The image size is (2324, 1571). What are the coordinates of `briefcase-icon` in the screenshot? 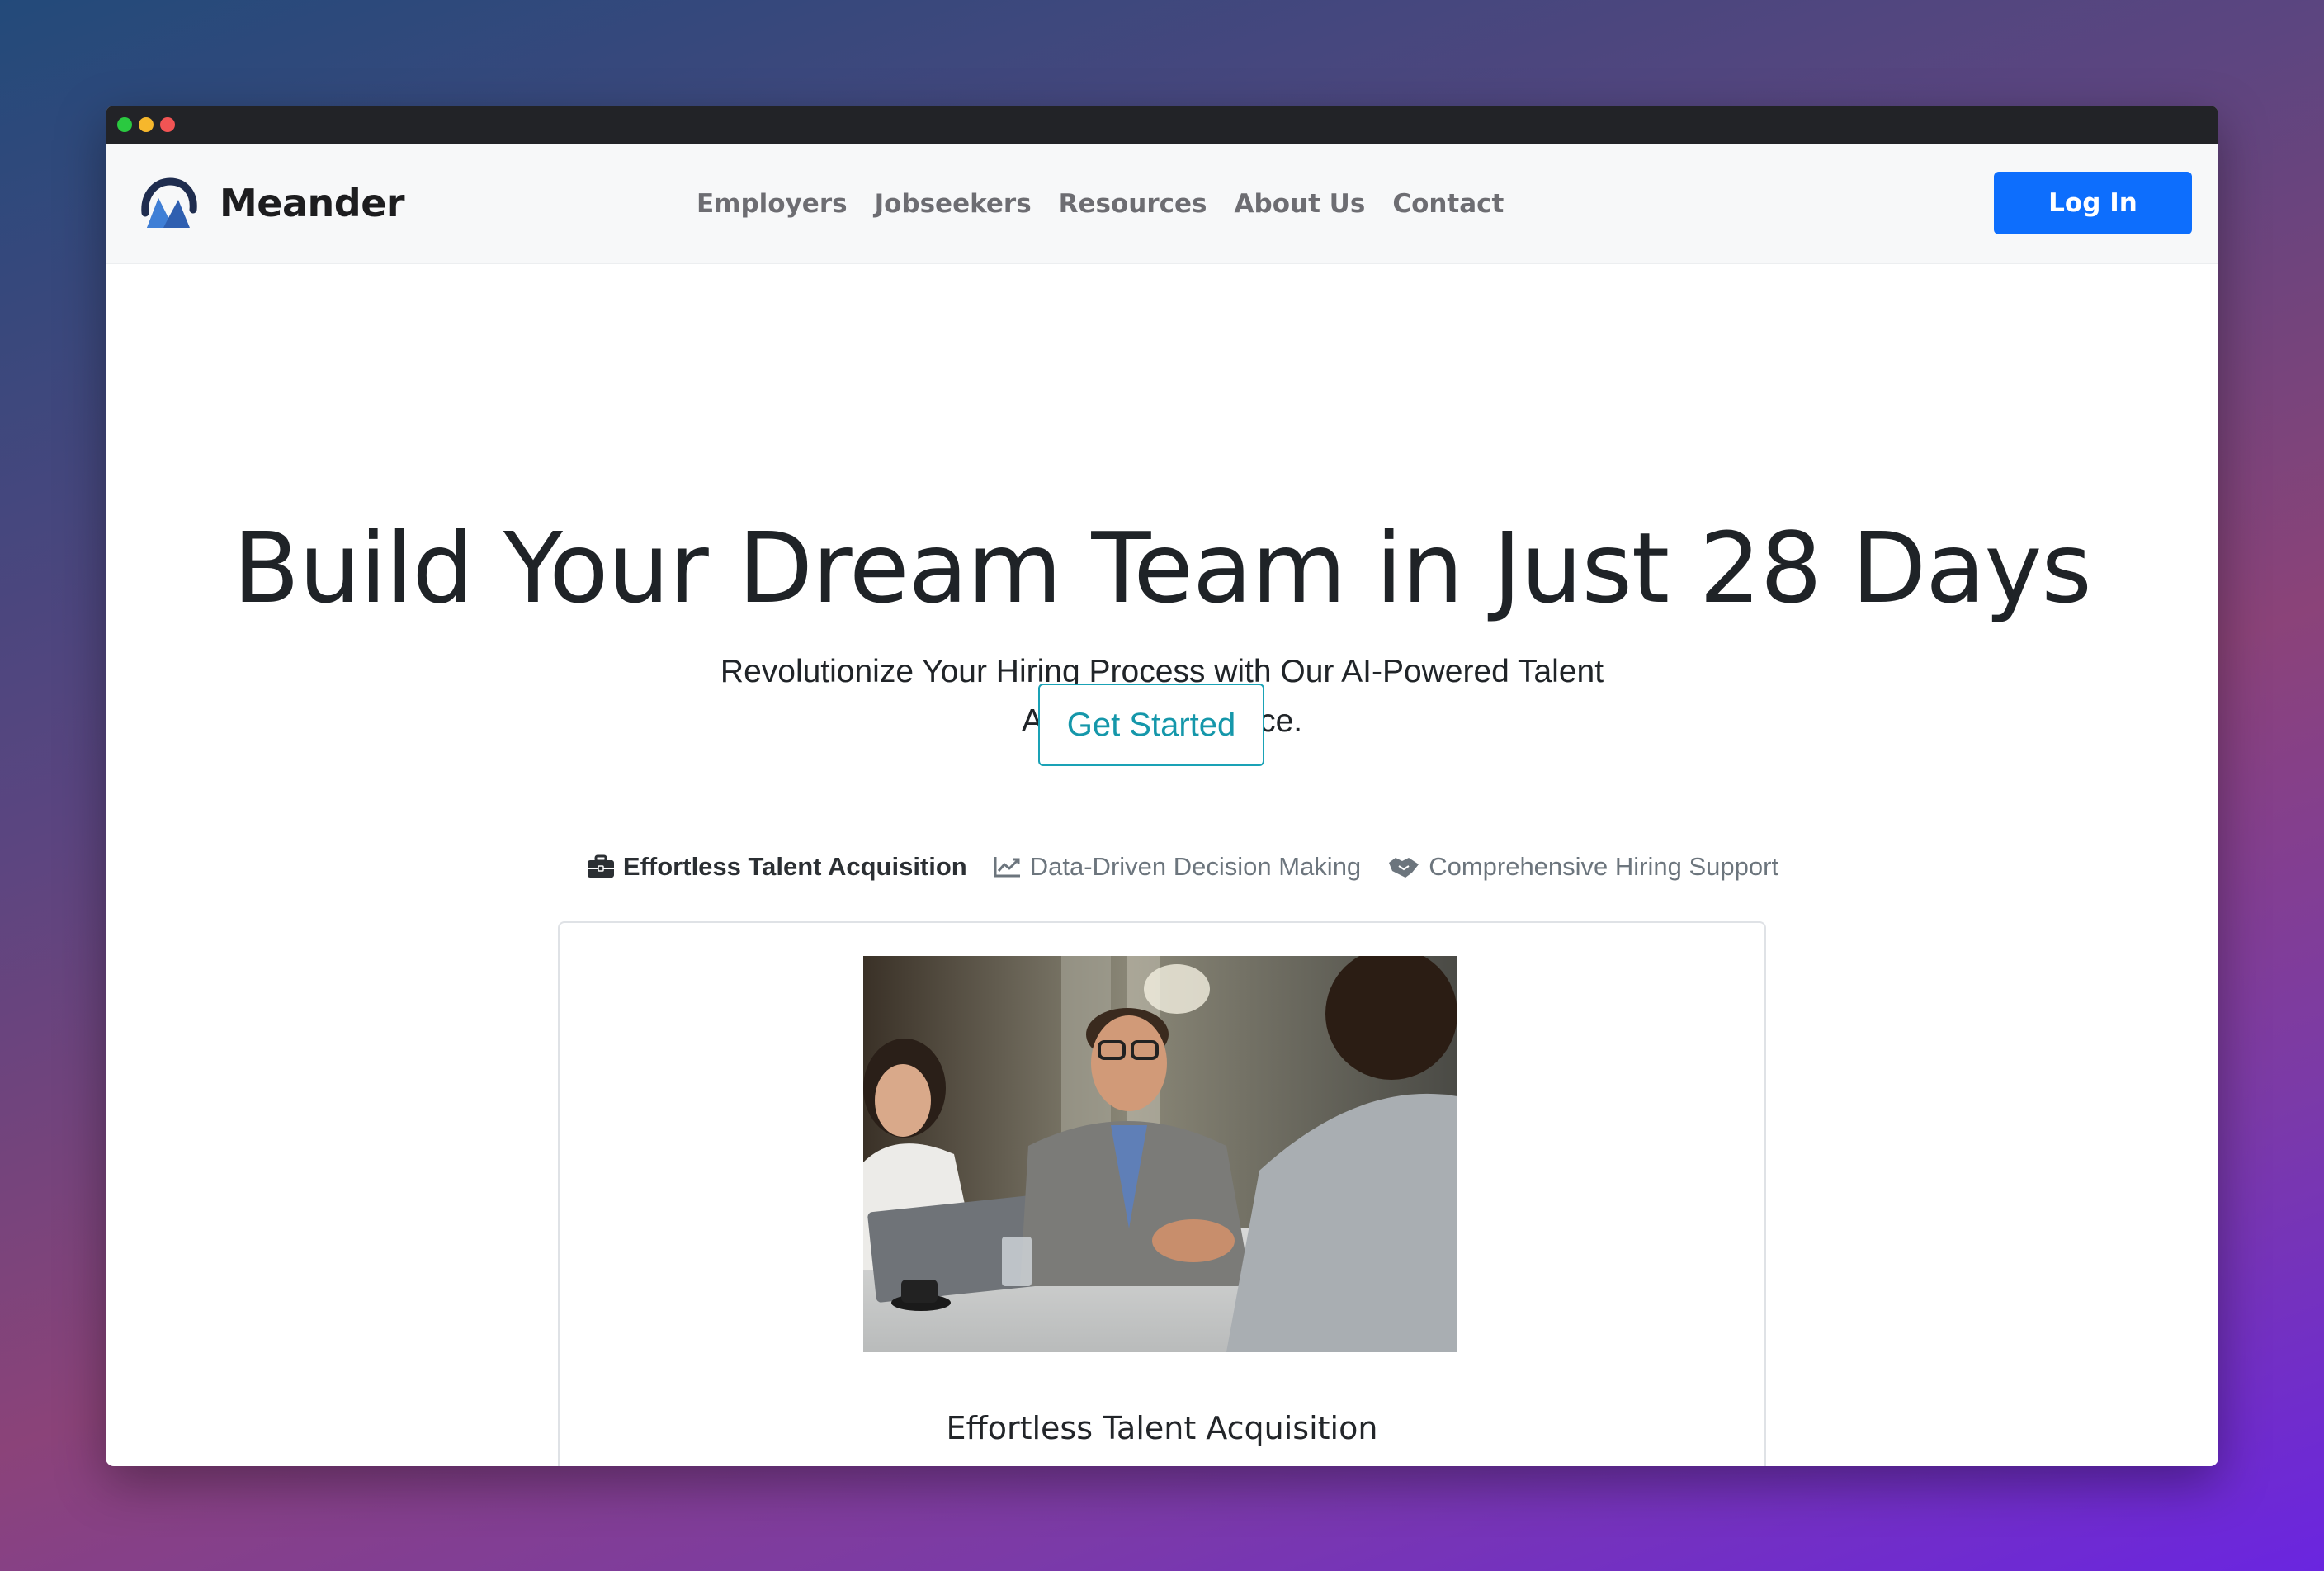 It's located at (600, 866).